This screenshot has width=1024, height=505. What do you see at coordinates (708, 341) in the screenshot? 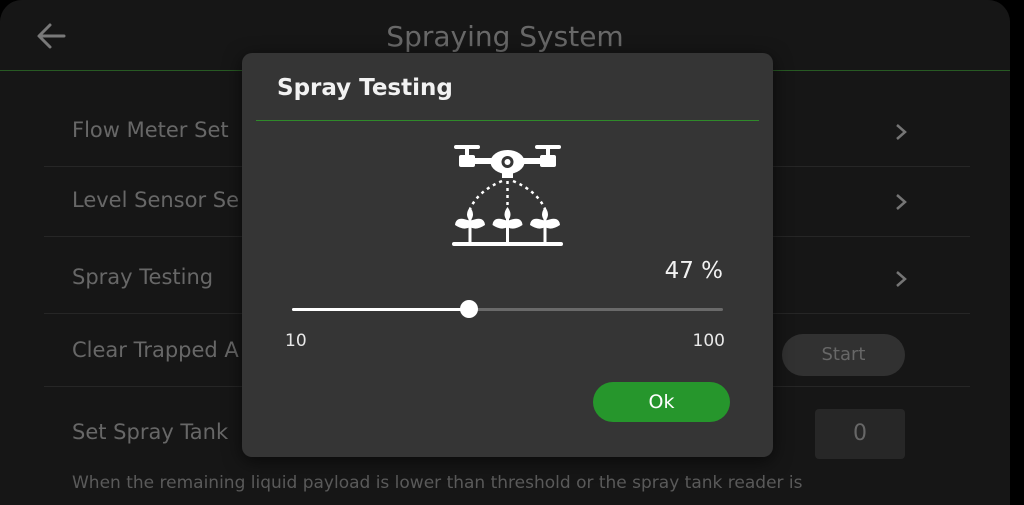
I see `slider-max-label: 100` at bounding box center [708, 341].